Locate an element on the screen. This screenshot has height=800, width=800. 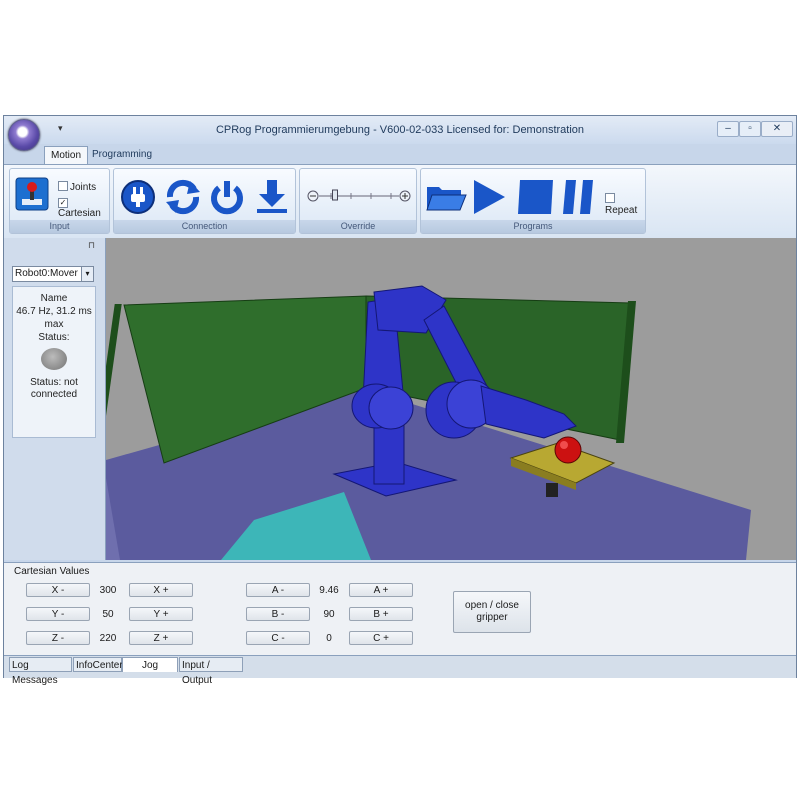
cycle-rate-suffix: max is located at coordinates (54, 324).